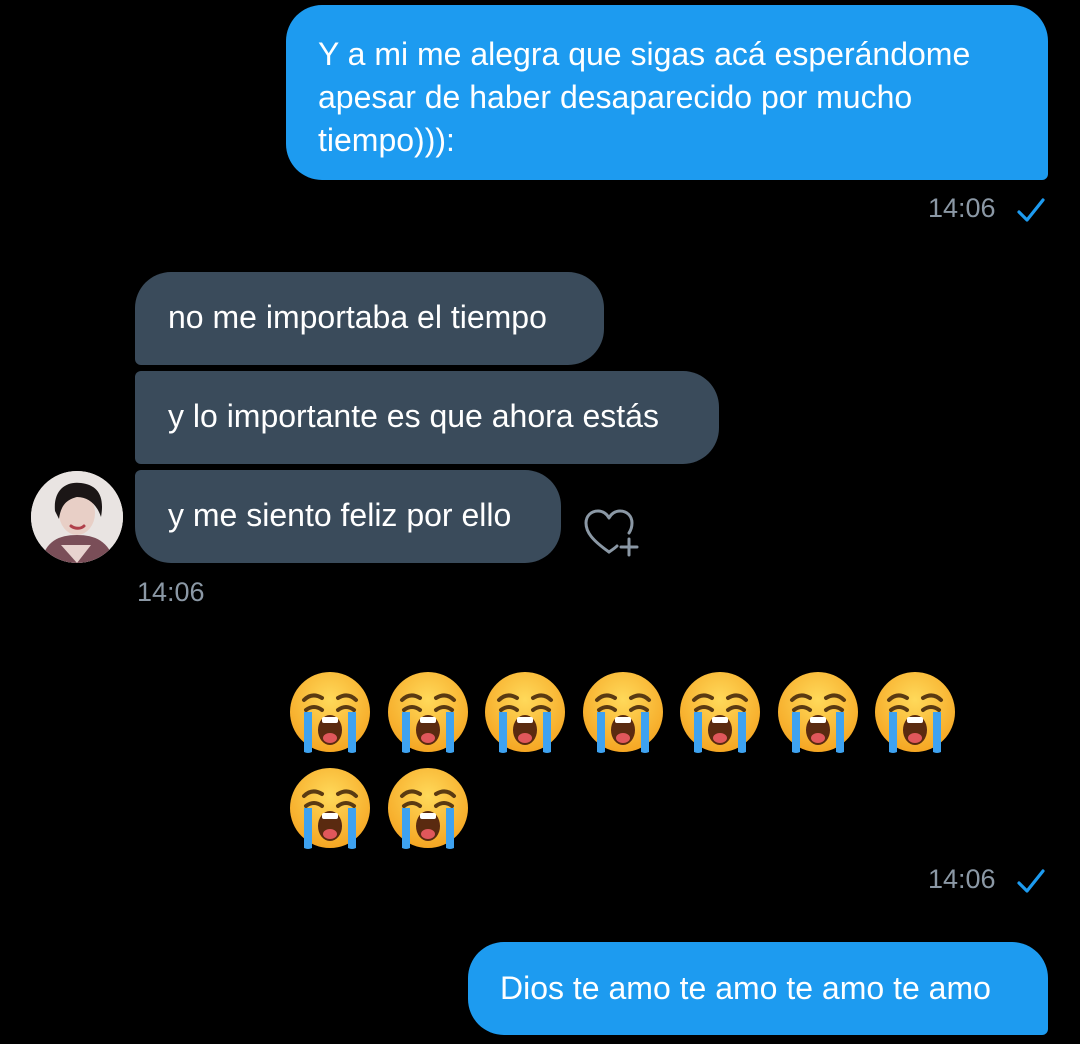  What do you see at coordinates (745, 988) in the screenshot?
I see `message-text: Dios te amo te amo te amo te amo` at bounding box center [745, 988].